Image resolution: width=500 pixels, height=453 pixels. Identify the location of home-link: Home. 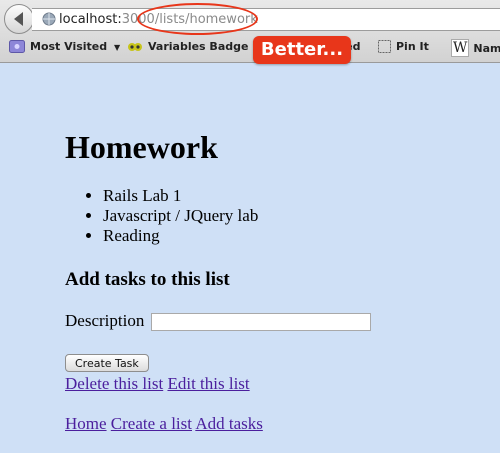
(86, 423).